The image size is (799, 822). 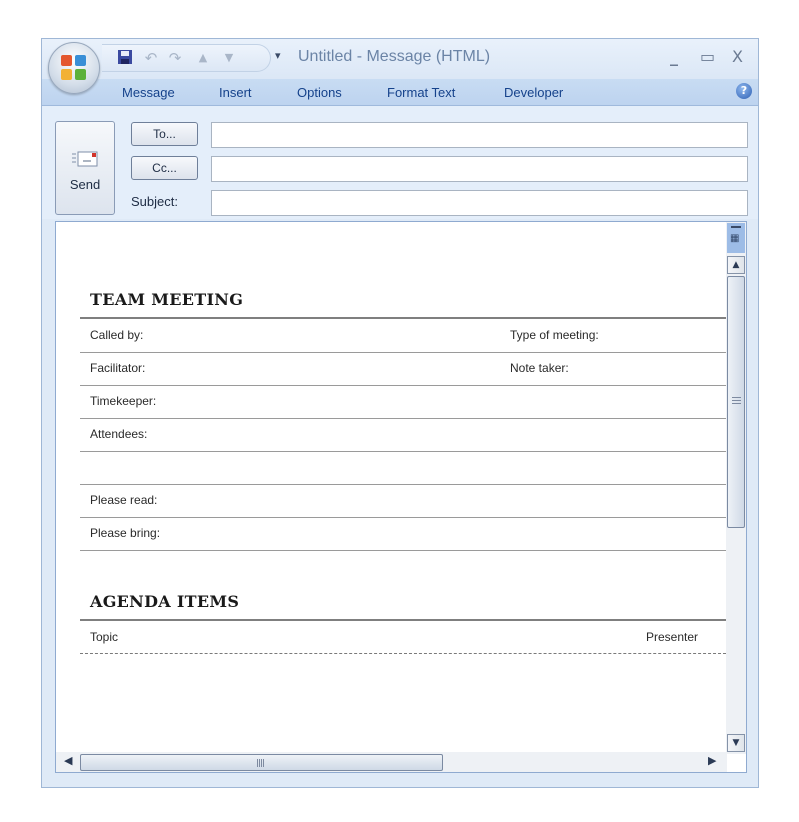 I want to click on to-field, so click(x=479, y=135).